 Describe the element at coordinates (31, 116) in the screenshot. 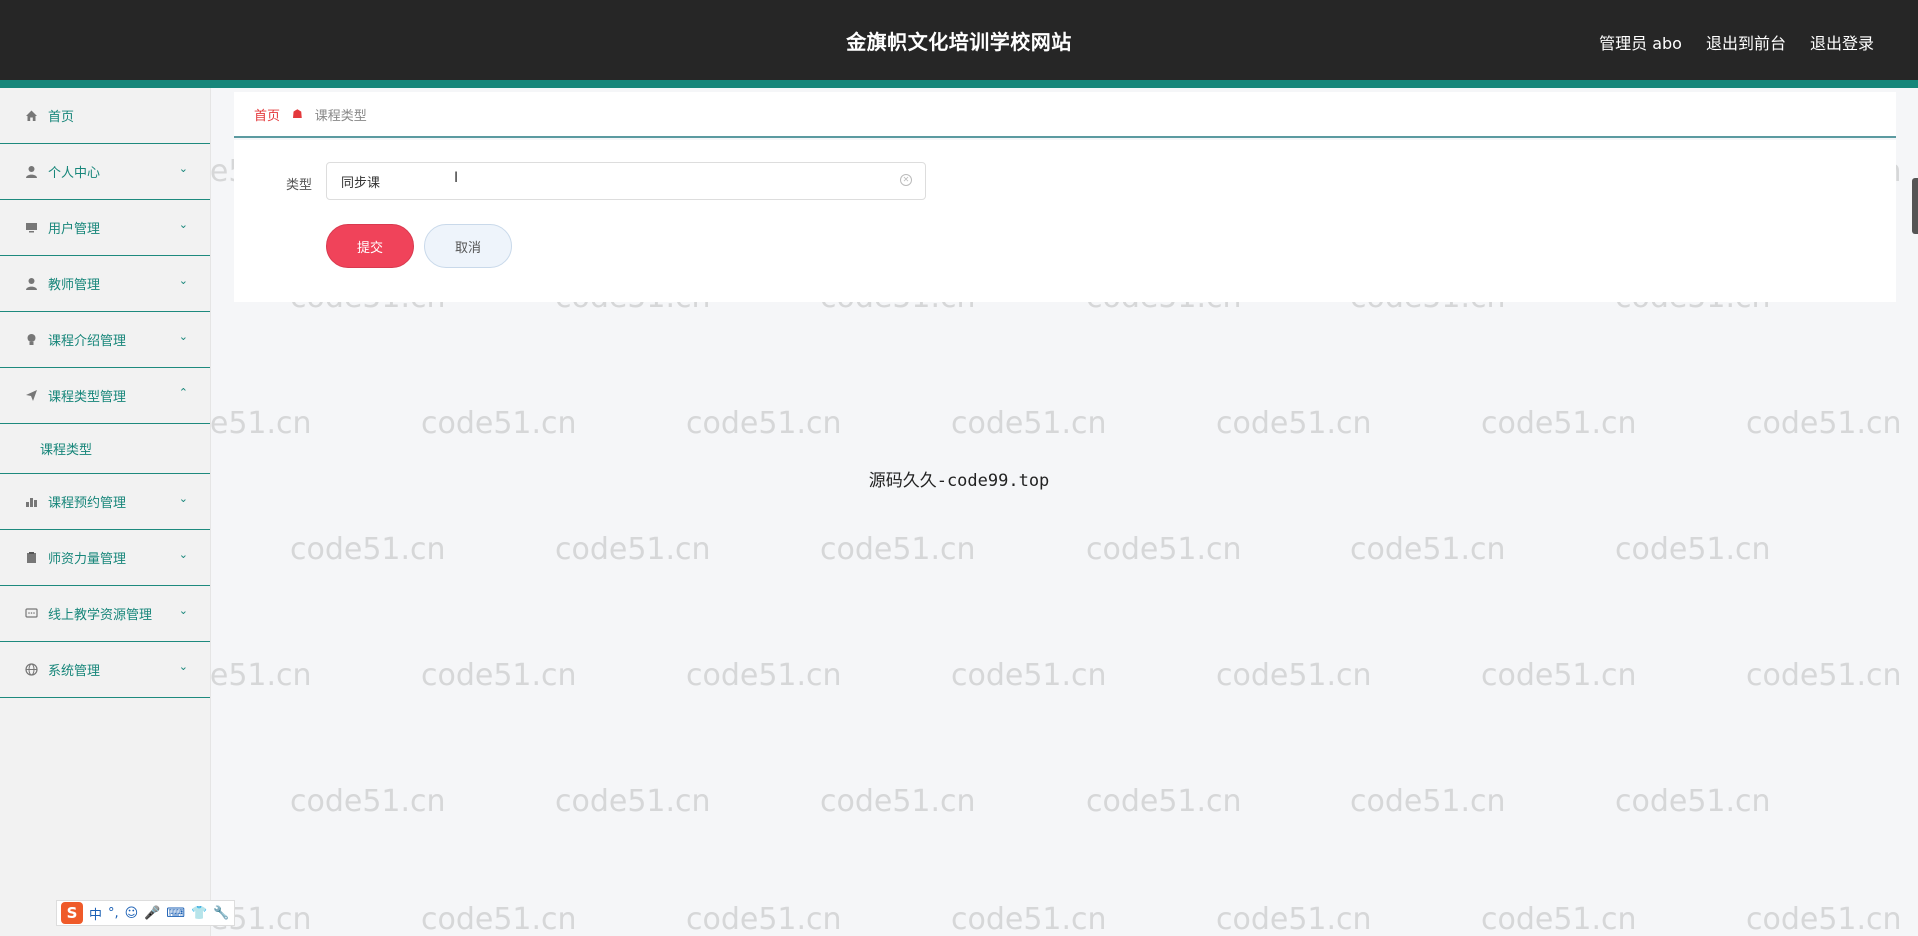

I see `home-icon` at that location.